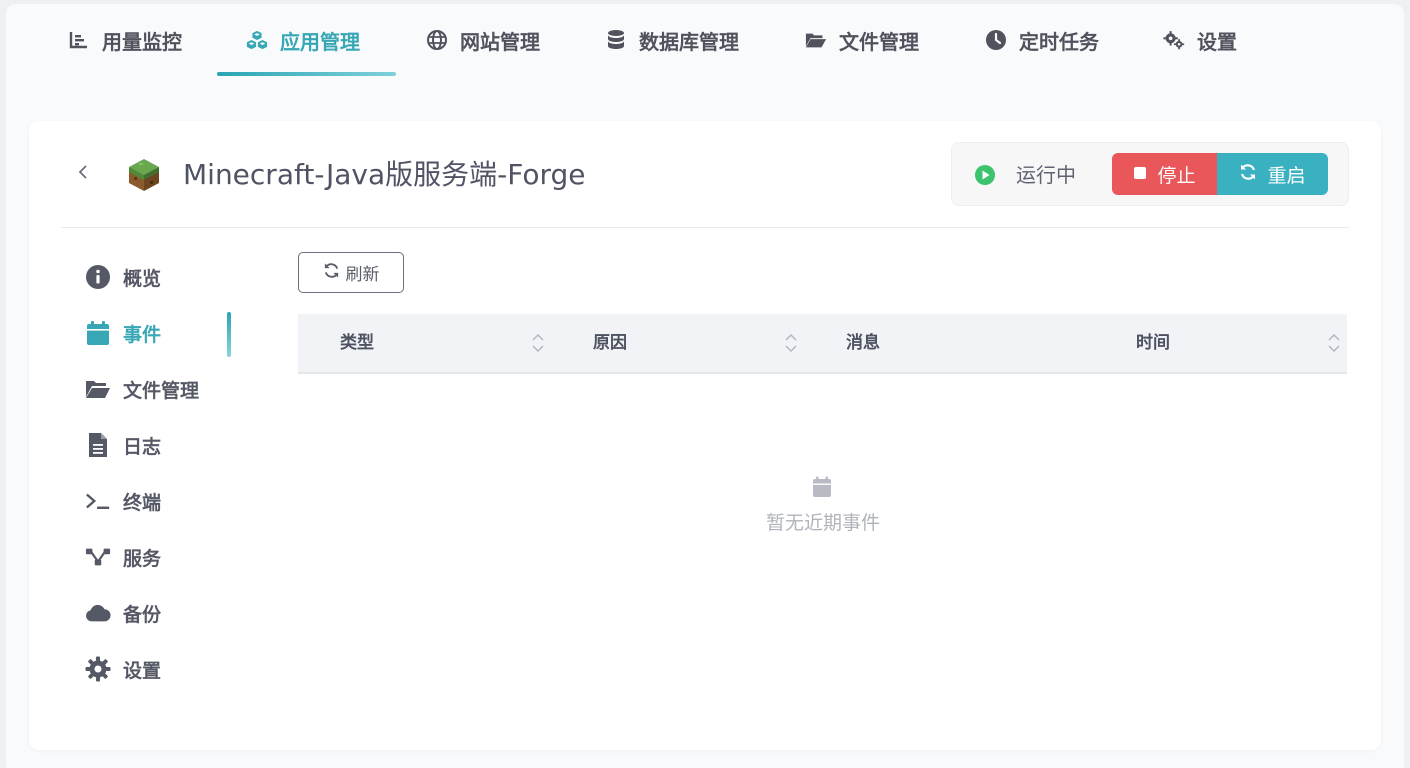 The height and width of the screenshot is (768, 1410). What do you see at coordinates (142, 614) in the screenshot?
I see `sidebar-item-label: 备份` at bounding box center [142, 614].